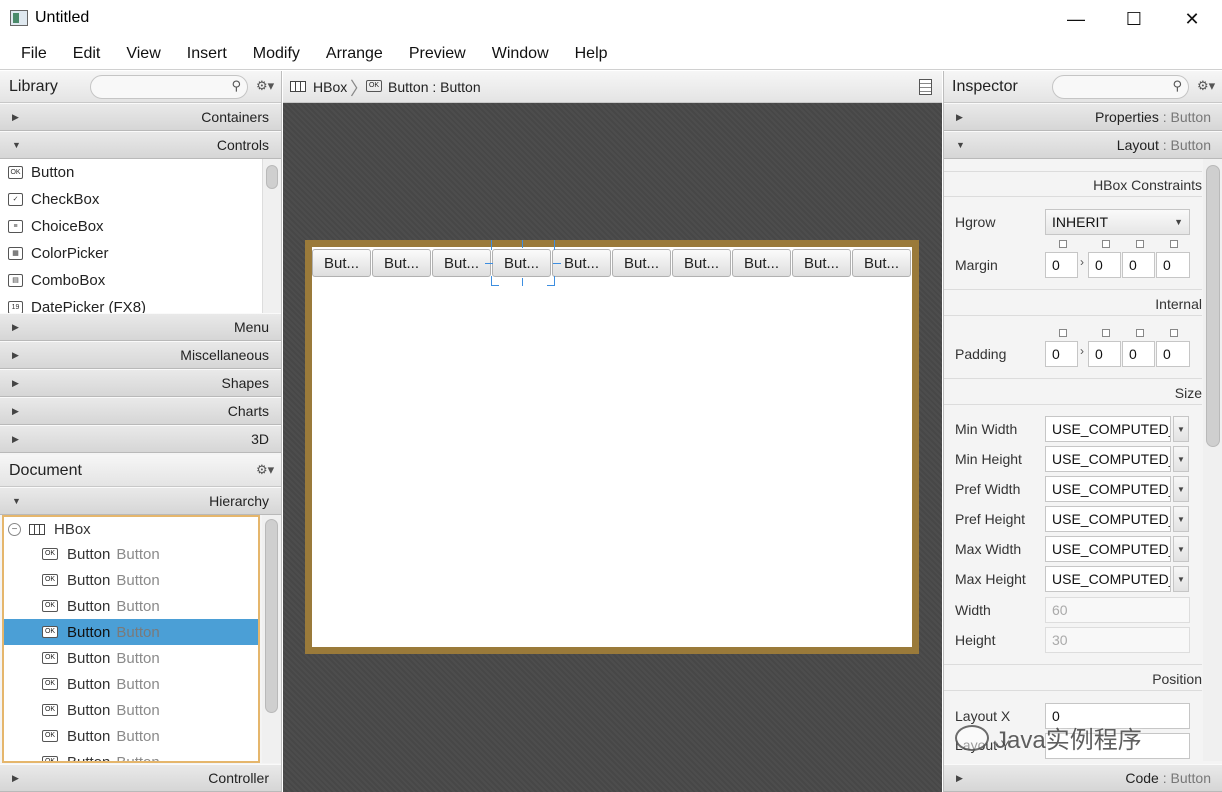  I want to click on section-charts: ▶ Charts, so click(140, 411).